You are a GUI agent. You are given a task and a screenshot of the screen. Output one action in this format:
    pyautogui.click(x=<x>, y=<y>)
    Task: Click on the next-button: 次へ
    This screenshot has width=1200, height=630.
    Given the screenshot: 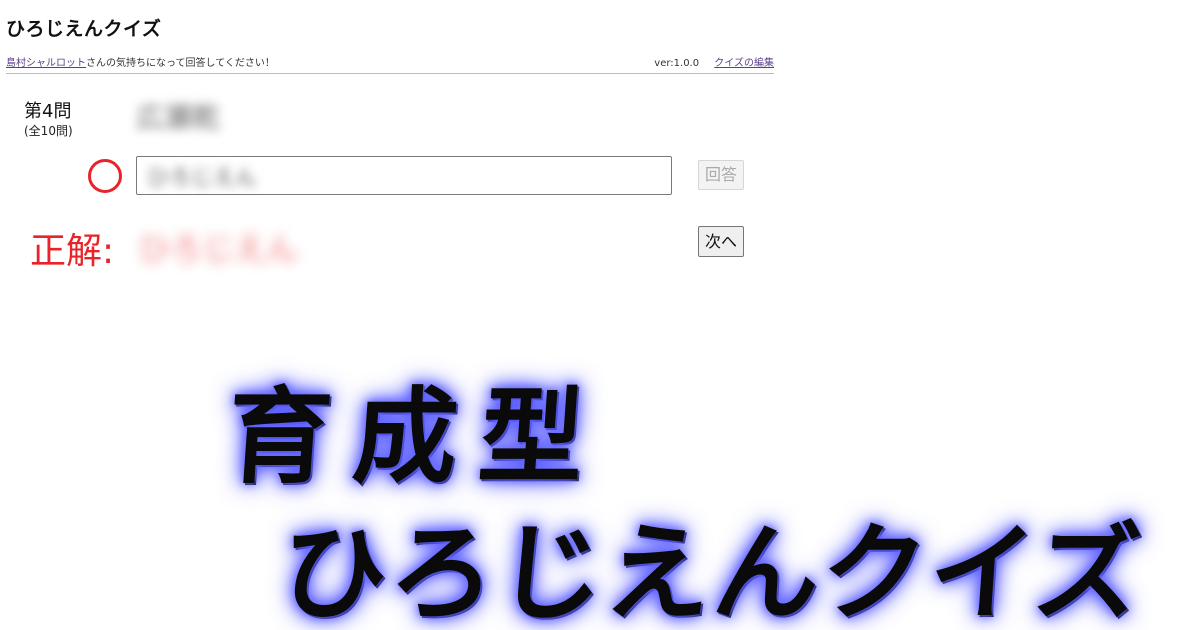 What is the action you would take?
    pyautogui.click(x=721, y=241)
    